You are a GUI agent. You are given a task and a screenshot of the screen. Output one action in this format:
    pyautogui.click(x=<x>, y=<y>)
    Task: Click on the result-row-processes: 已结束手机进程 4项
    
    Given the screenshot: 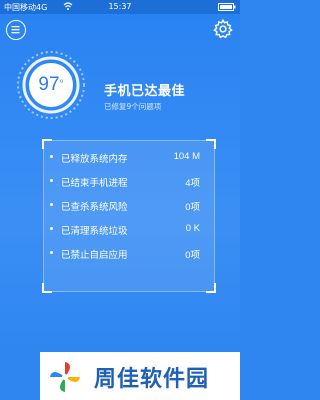 What is the action you would take?
    pyautogui.click(x=129, y=181)
    